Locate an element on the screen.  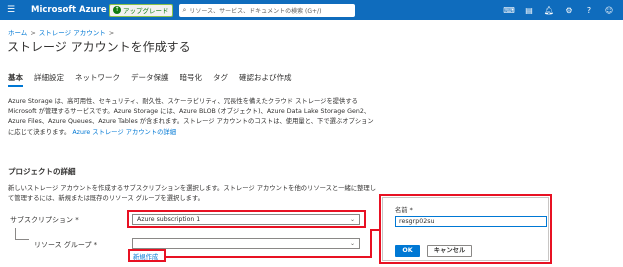
subscription-label: サブスクリプション * is located at coordinates (44, 220).